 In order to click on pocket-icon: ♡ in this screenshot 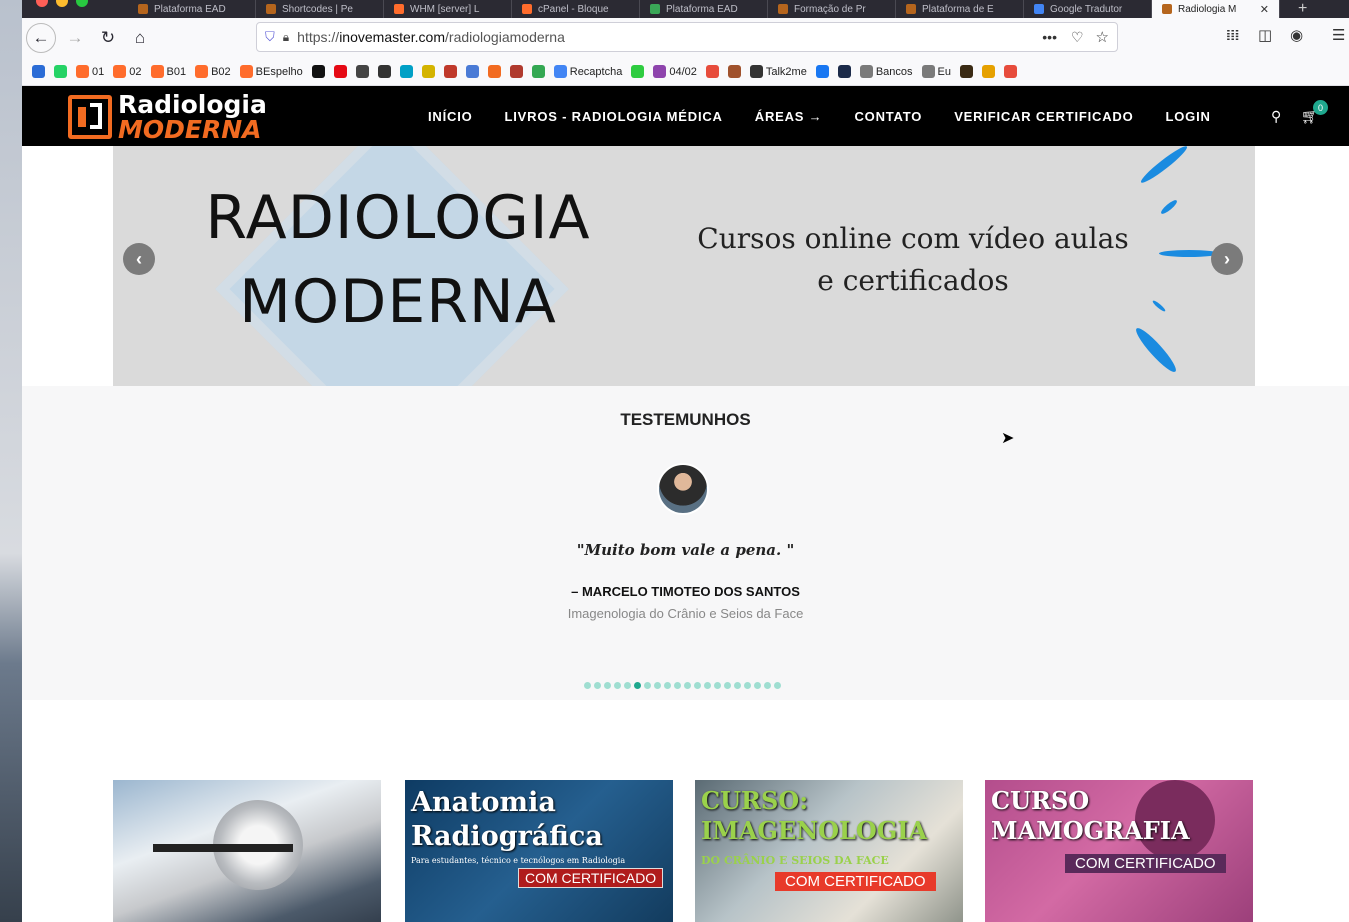, I will do `click(1077, 37)`.